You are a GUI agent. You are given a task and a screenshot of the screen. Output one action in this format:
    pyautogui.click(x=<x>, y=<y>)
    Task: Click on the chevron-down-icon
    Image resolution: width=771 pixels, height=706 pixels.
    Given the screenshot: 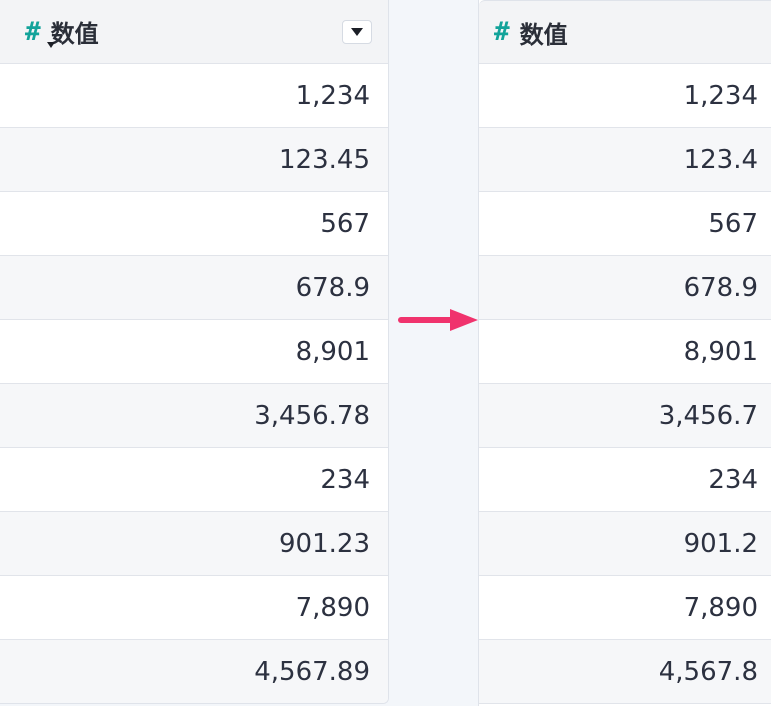 What is the action you would take?
    pyautogui.click(x=357, y=31)
    